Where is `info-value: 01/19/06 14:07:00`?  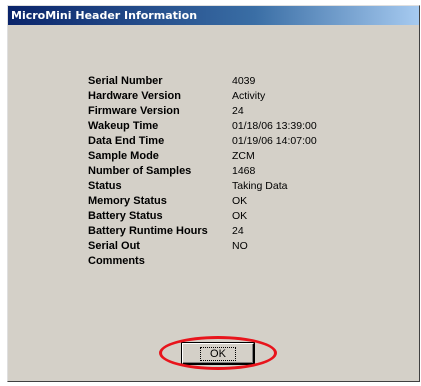
info-value: 01/19/06 14:07:00 is located at coordinates (274, 141).